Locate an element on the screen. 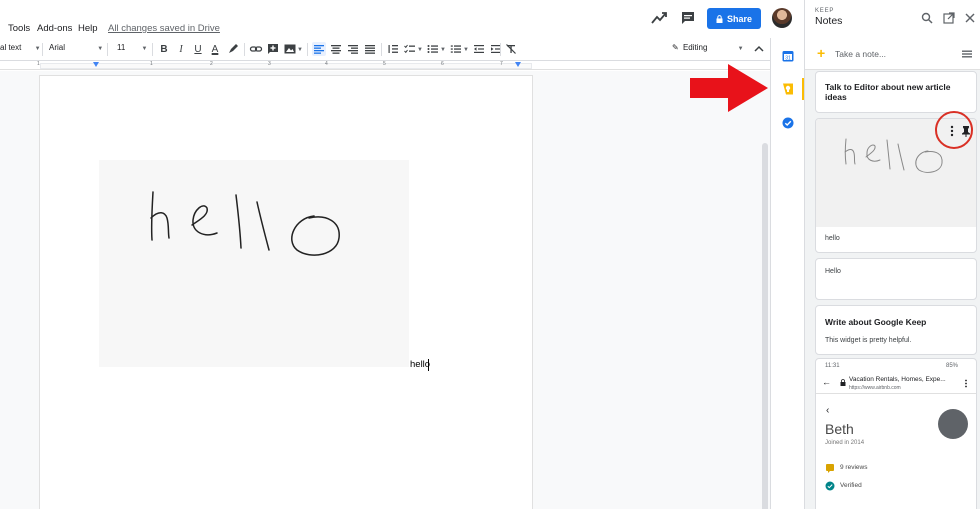  keep-app-label: KEEP is located at coordinates (825, 11).